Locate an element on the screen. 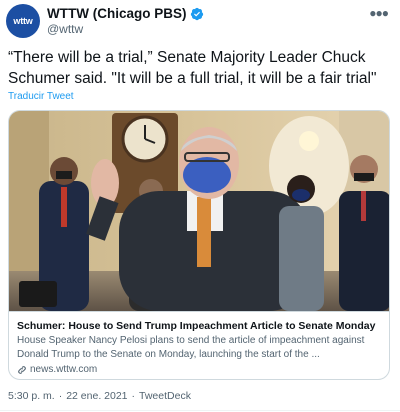 The width and height of the screenshot is (400, 412). translate-tweet-link: Traducir Tweet is located at coordinates (41, 96).